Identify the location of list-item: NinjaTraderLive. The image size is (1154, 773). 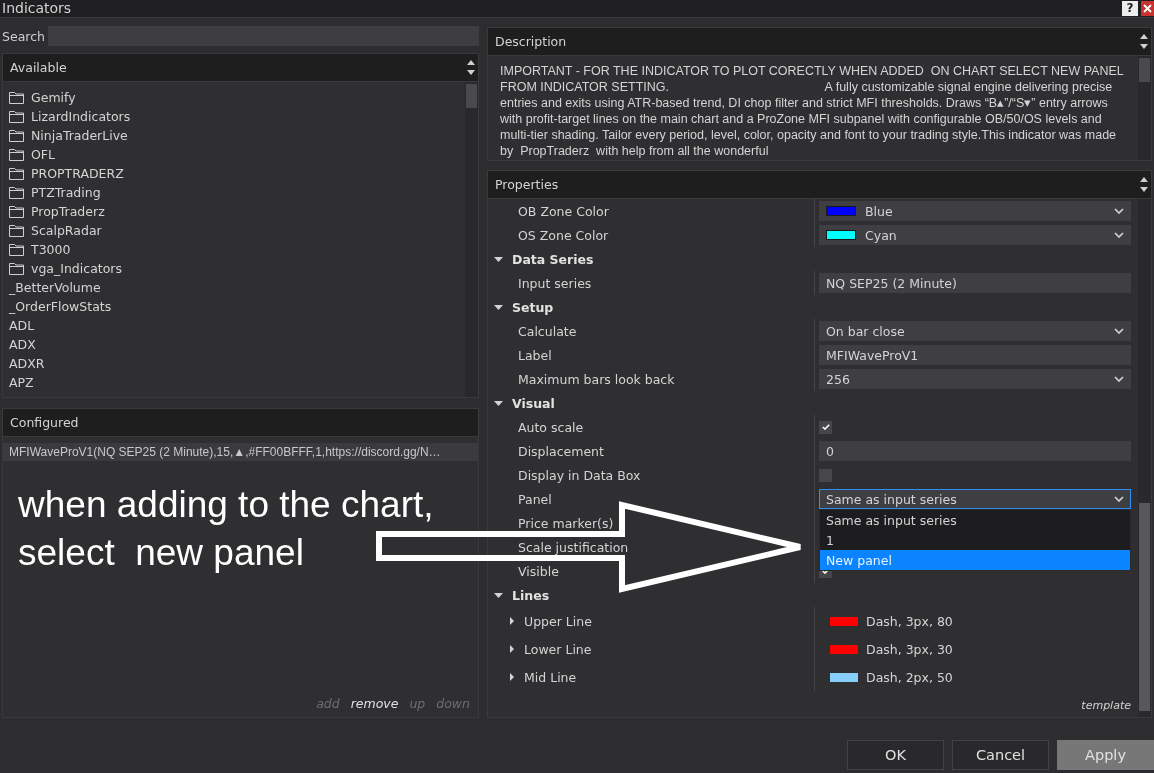
(237, 135).